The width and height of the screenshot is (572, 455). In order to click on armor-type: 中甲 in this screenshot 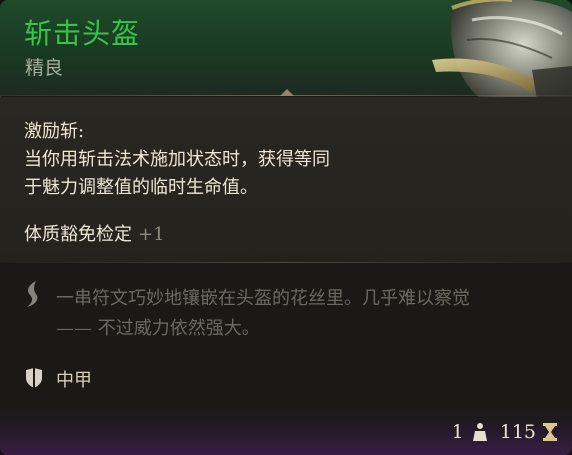, I will do `click(74, 380)`.